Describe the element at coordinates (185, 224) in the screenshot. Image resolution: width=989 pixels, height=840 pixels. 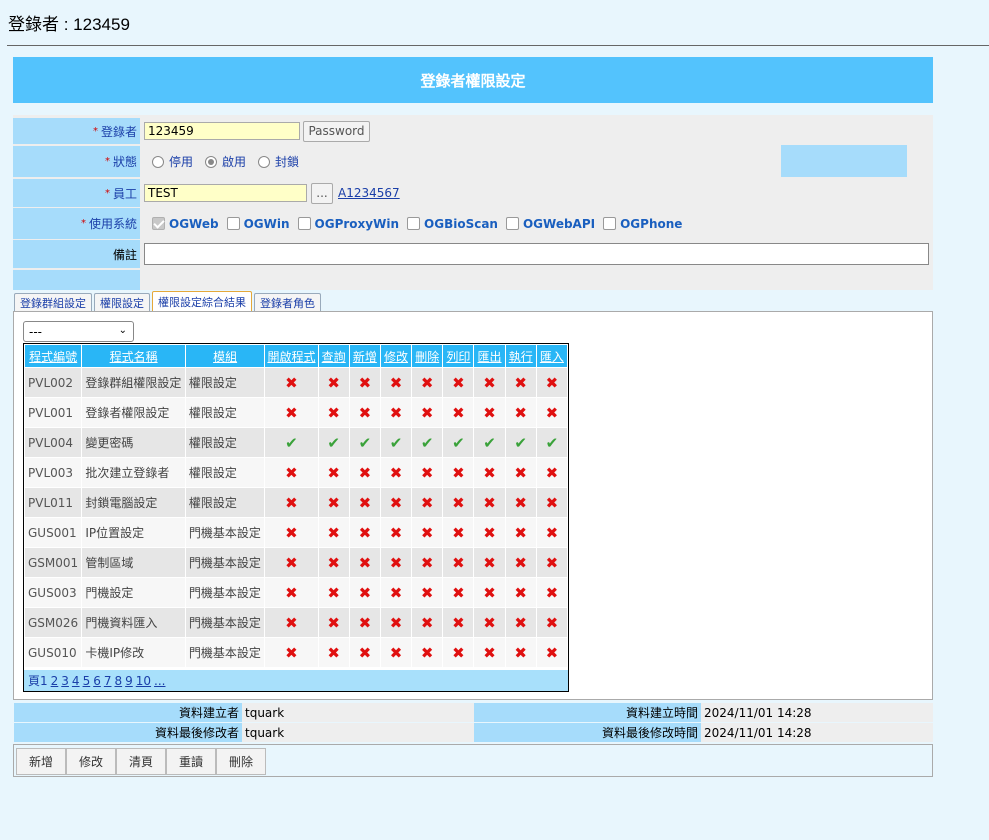
I see `system-checkbox-ogweb: OGWeb` at that location.